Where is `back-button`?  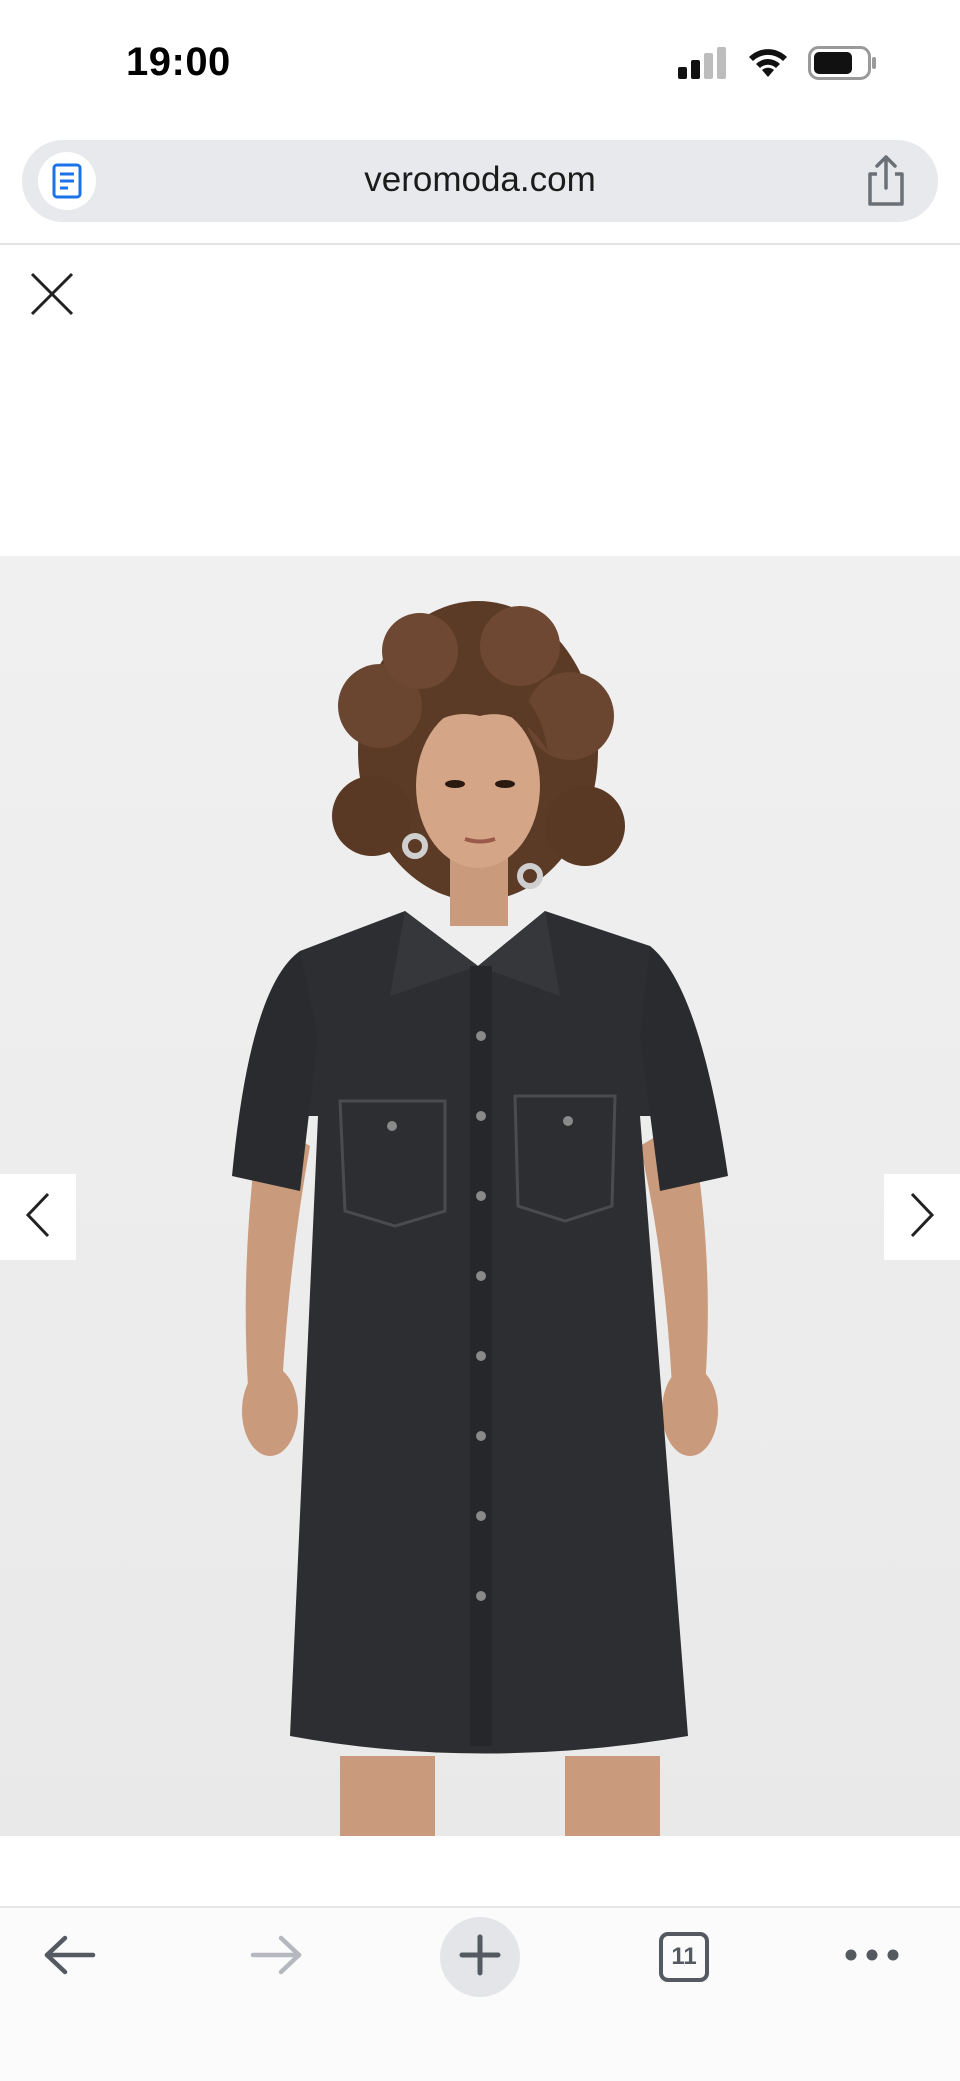 back-button is located at coordinates (70, 1957).